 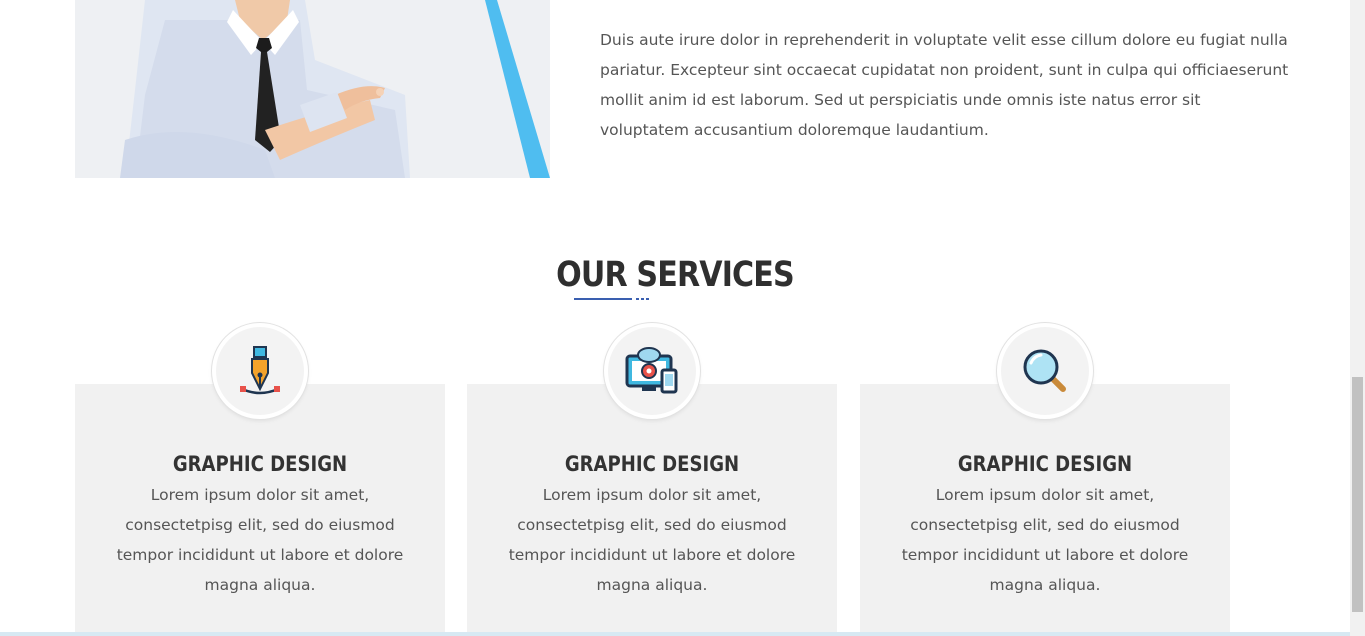 What do you see at coordinates (675, 275) in the screenshot?
I see `section-title: OUR SERVICES` at bounding box center [675, 275].